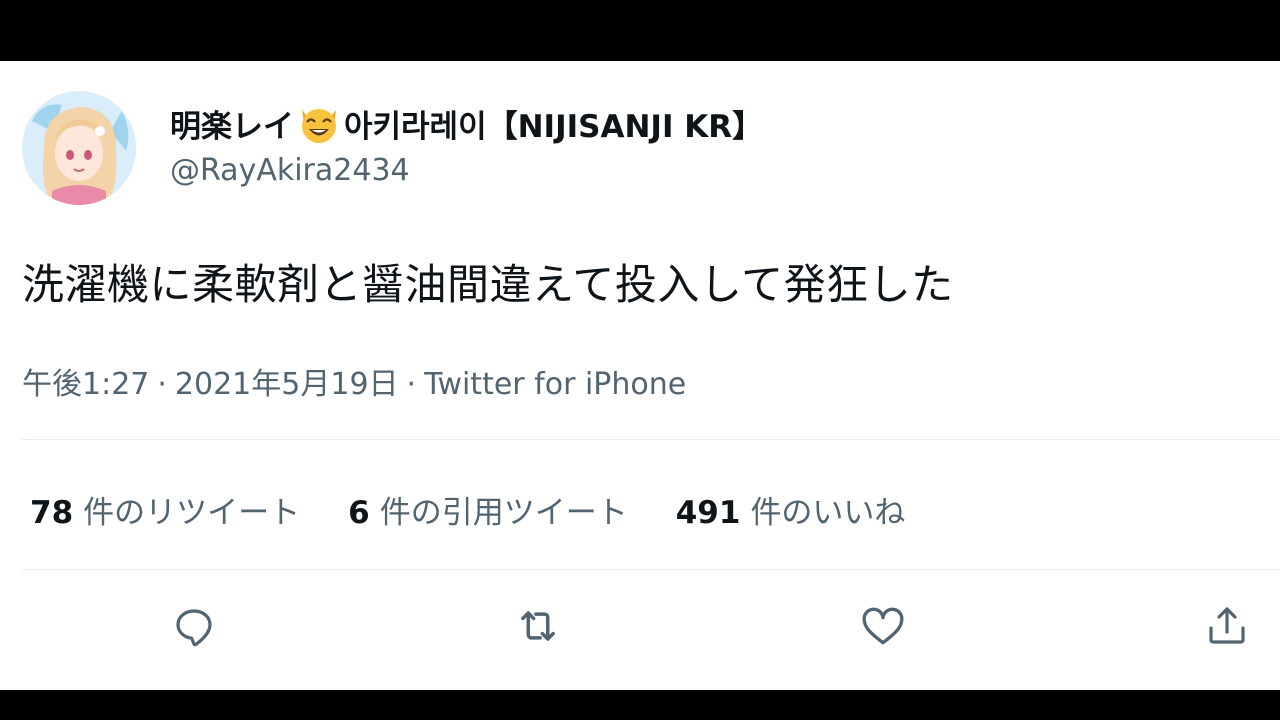 The image size is (1280, 720). Describe the element at coordinates (640, 705) in the screenshot. I see `letterbox-bottom` at that location.